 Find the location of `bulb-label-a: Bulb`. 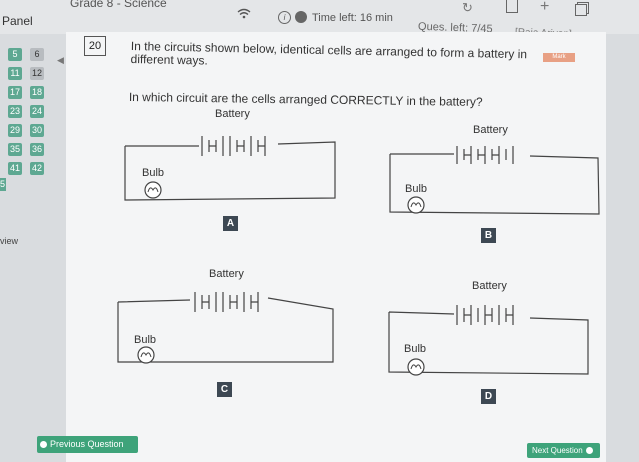

bulb-label-a: Bulb is located at coordinates (153, 173).